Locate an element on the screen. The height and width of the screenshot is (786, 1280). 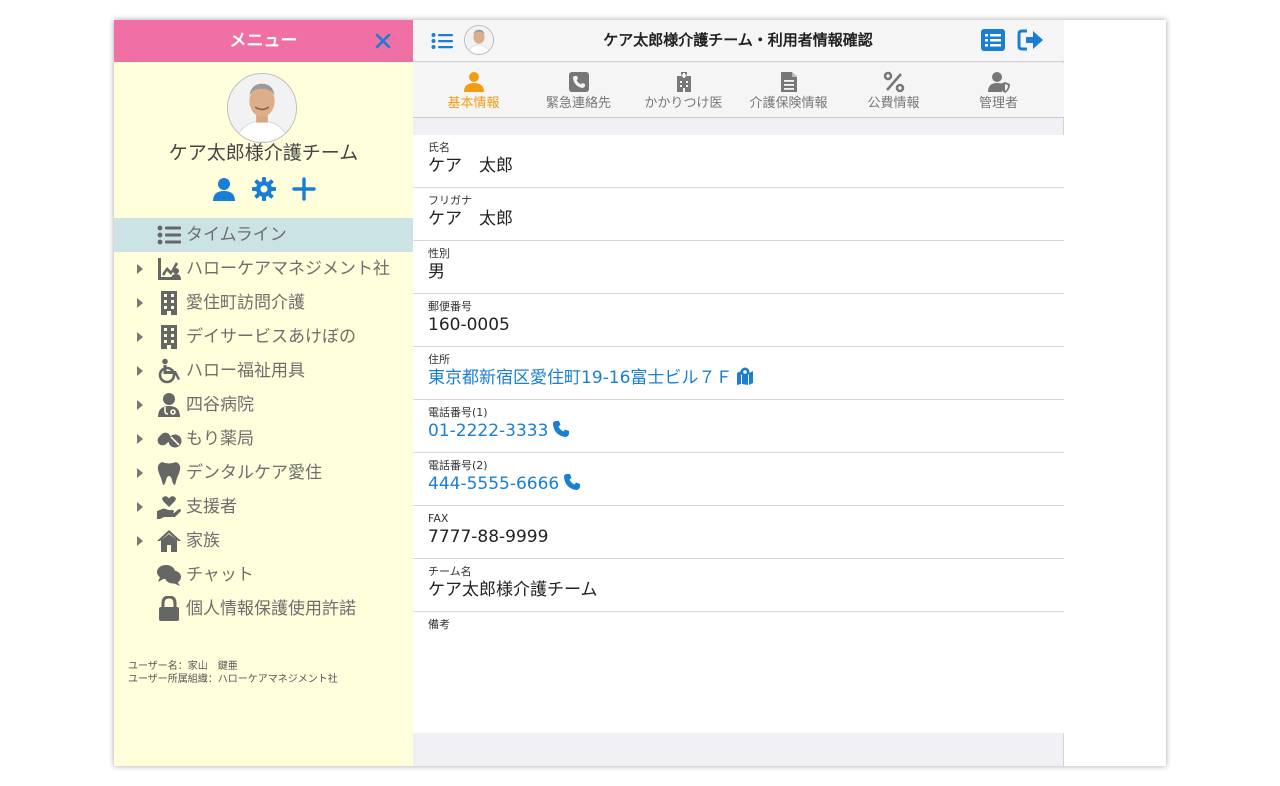
sidebar-item-label: 個人情報保護使用許諾 is located at coordinates (271, 609).